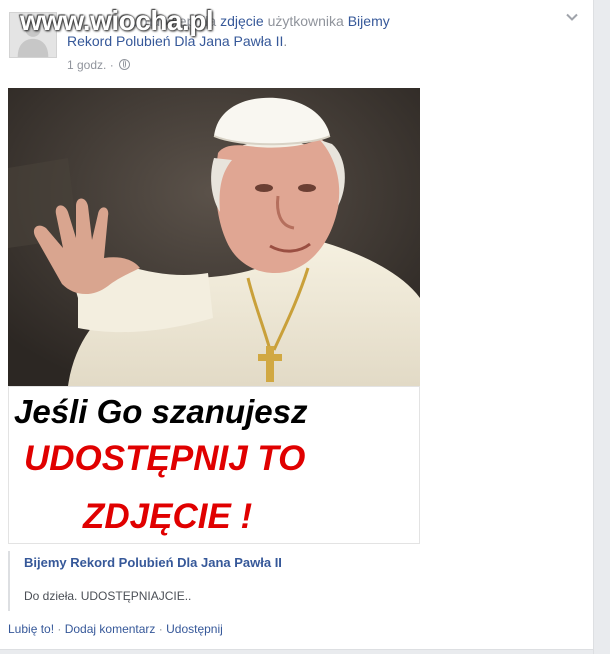 The height and width of the screenshot is (654, 610). Describe the element at coordinates (161, 411) in the screenshot. I see `caption-line-1: Jeśli Go szanujesz` at that location.